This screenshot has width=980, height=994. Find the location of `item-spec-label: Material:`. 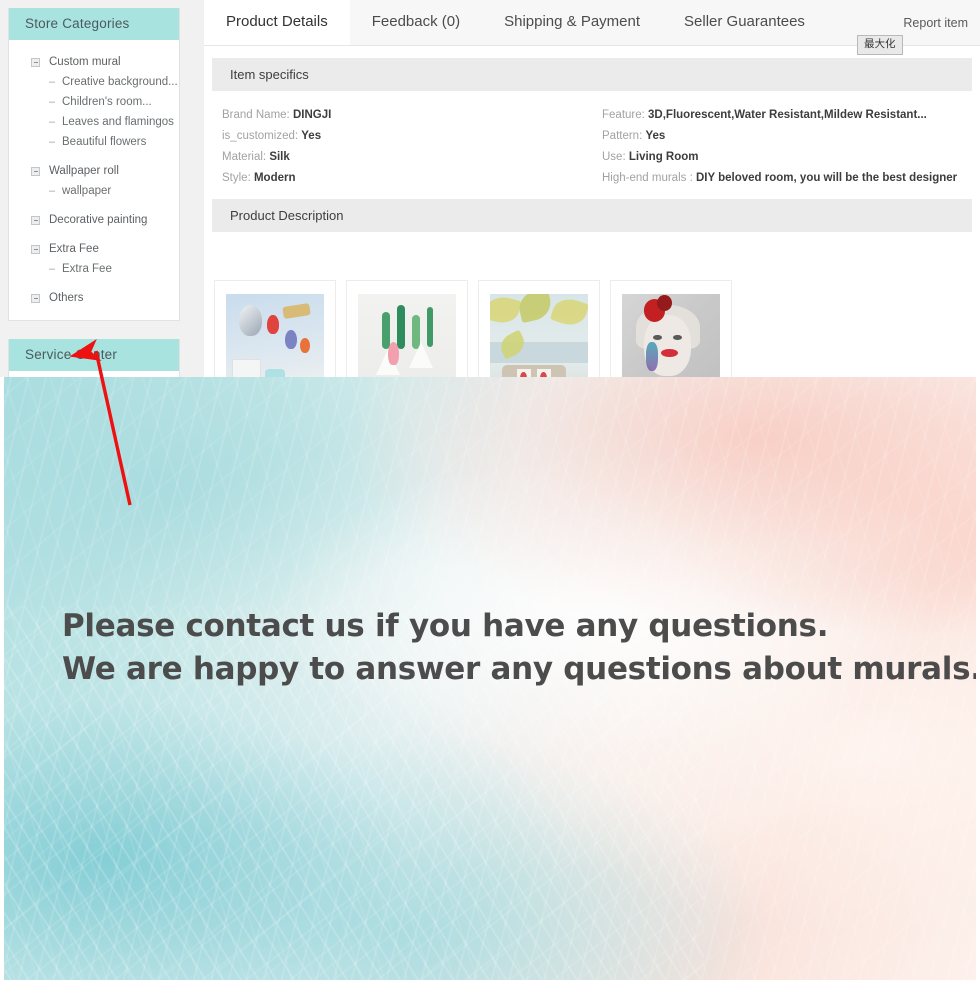

item-spec-label: Material: is located at coordinates (244, 157).